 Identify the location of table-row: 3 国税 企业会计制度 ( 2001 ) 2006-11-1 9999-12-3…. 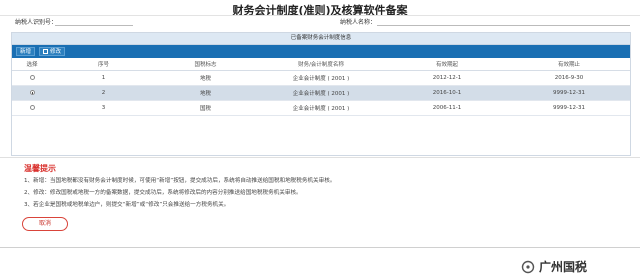
(321, 108).